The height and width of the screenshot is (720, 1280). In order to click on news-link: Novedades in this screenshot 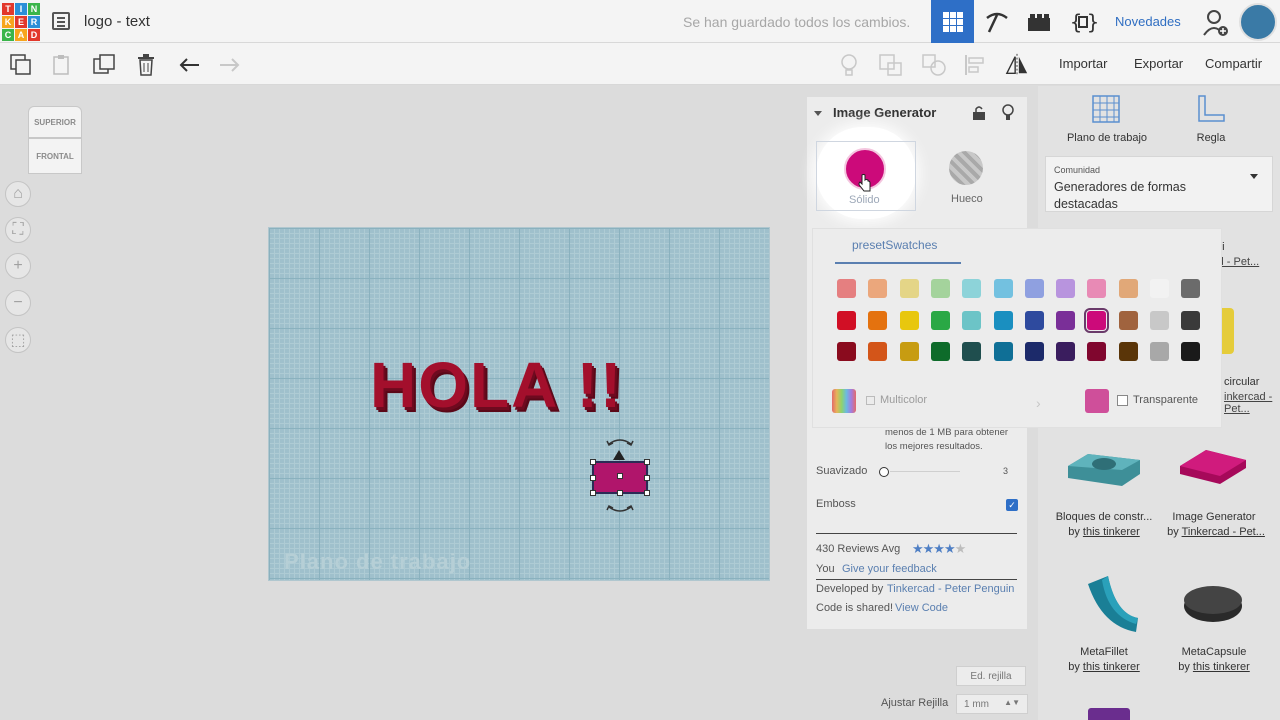, I will do `click(1148, 21)`.